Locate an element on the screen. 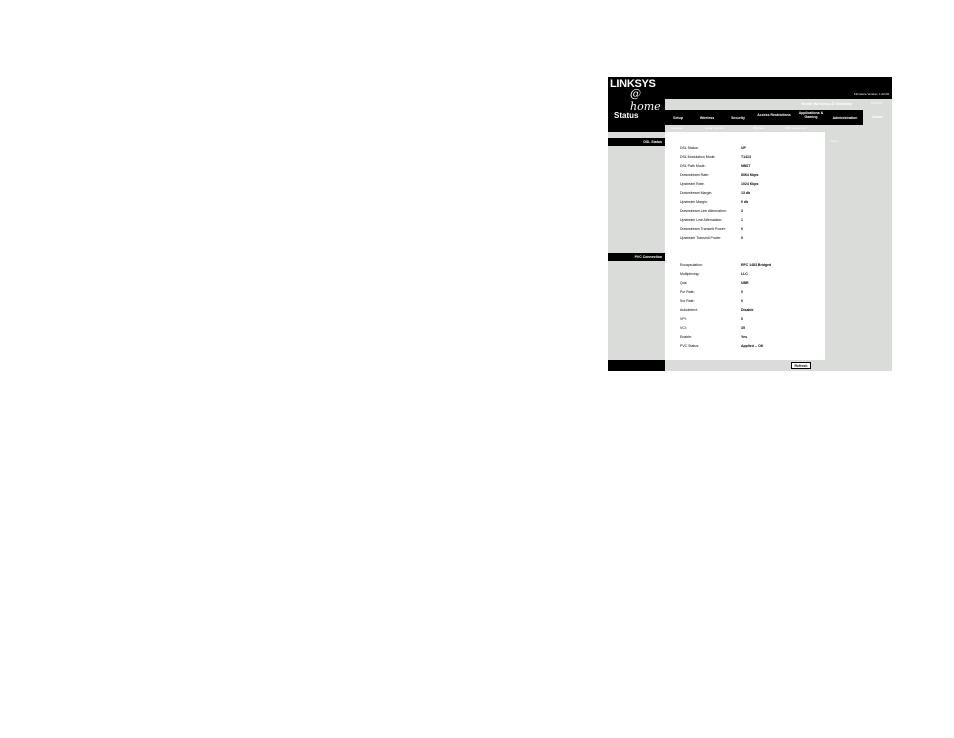  subtab-gateway: Gateway is located at coordinates (677, 128).